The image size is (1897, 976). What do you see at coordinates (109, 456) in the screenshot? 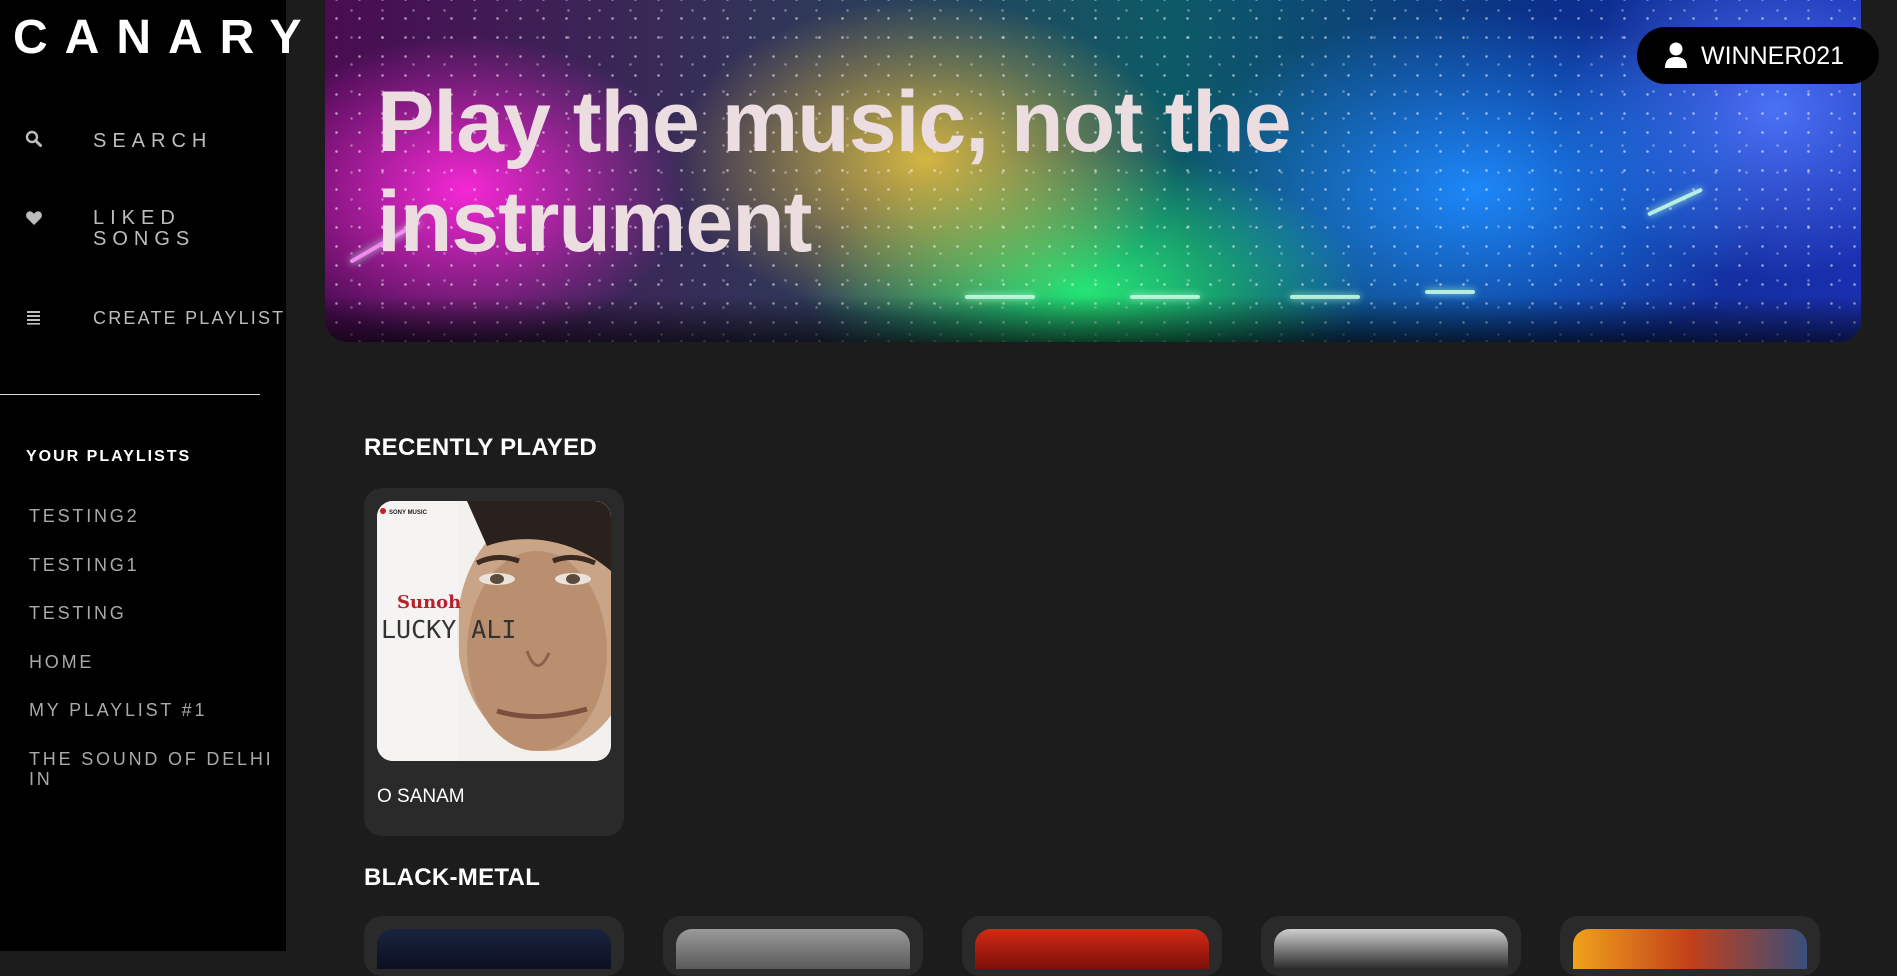
I see `playlists-heading: YOUR PLAYLISTS` at bounding box center [109, 456].